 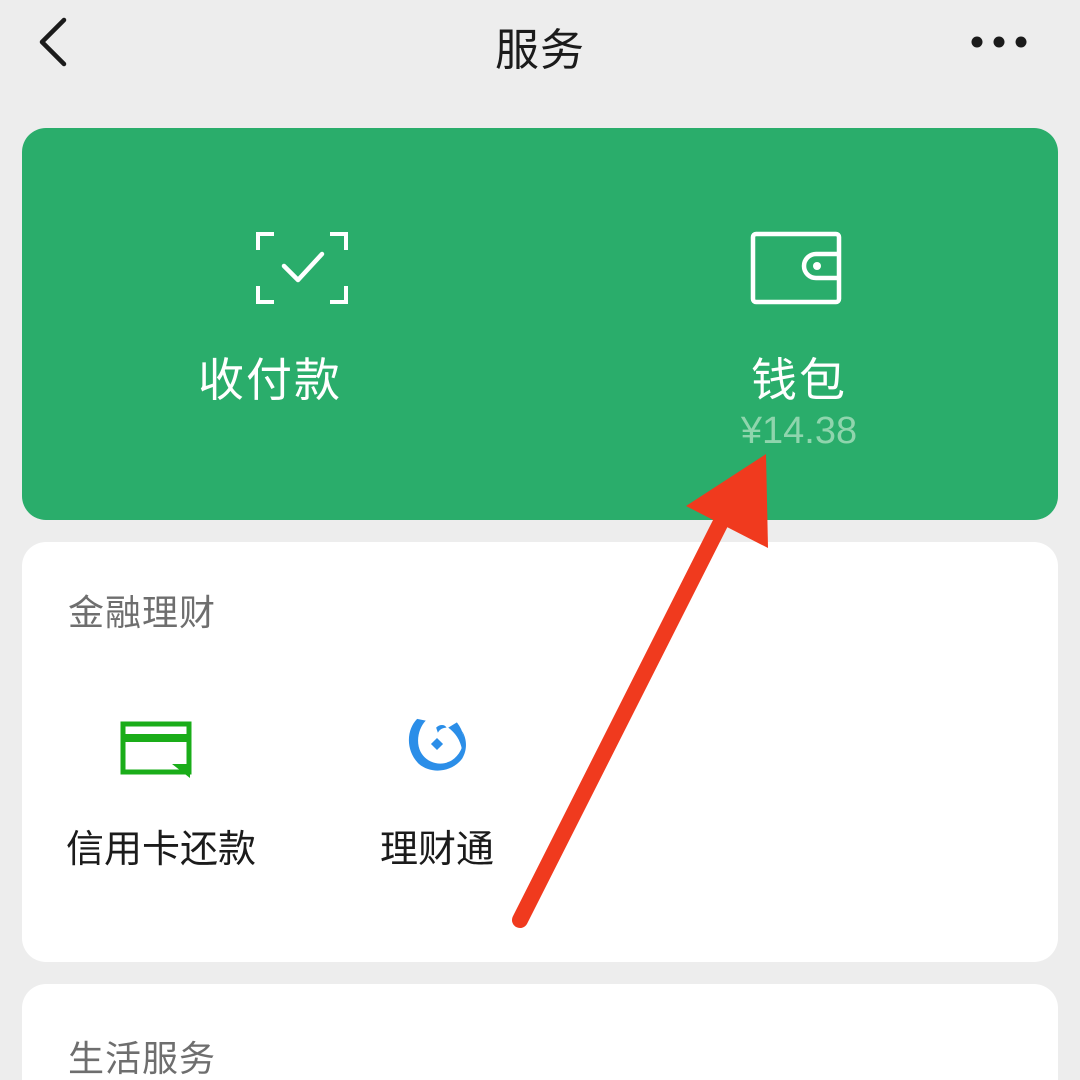 I want to click on wallet-icon, so click(x=796, y=268).